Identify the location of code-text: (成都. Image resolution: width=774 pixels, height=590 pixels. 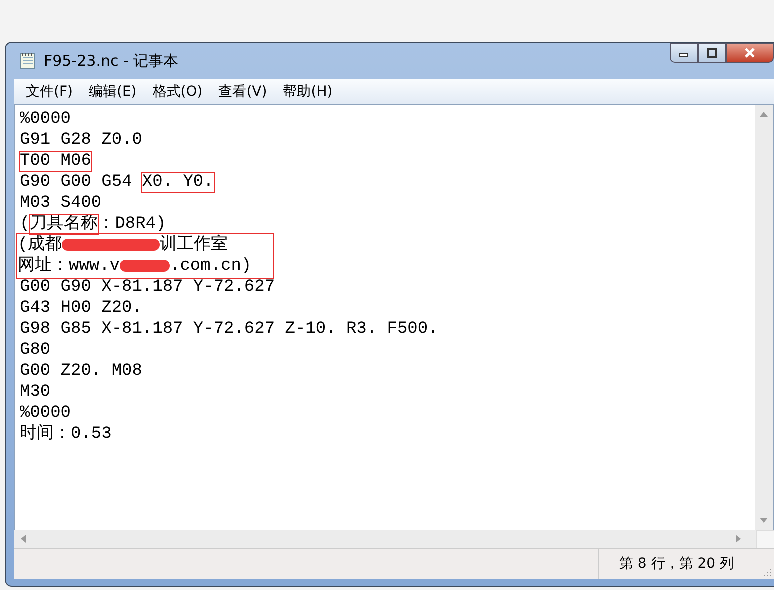
(40, 245).